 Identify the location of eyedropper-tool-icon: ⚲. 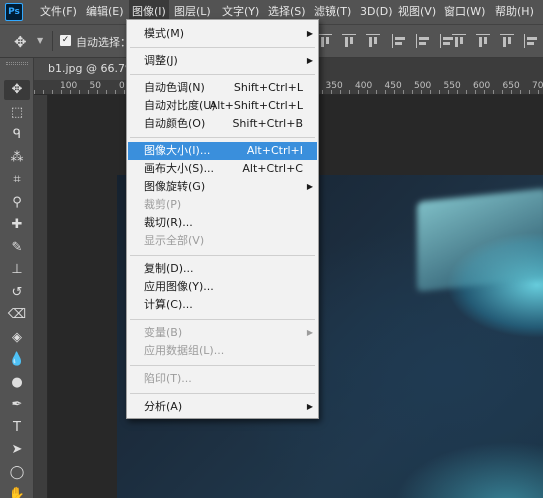
(17, 203).